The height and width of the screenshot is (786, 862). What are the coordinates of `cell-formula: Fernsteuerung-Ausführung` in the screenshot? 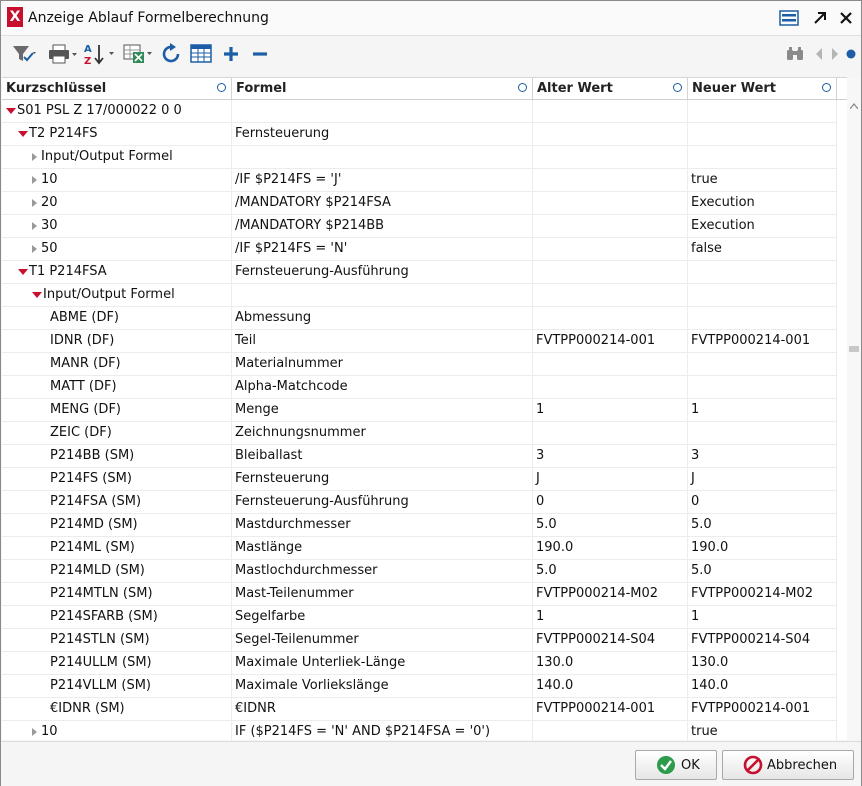 It's located at (382, 272).